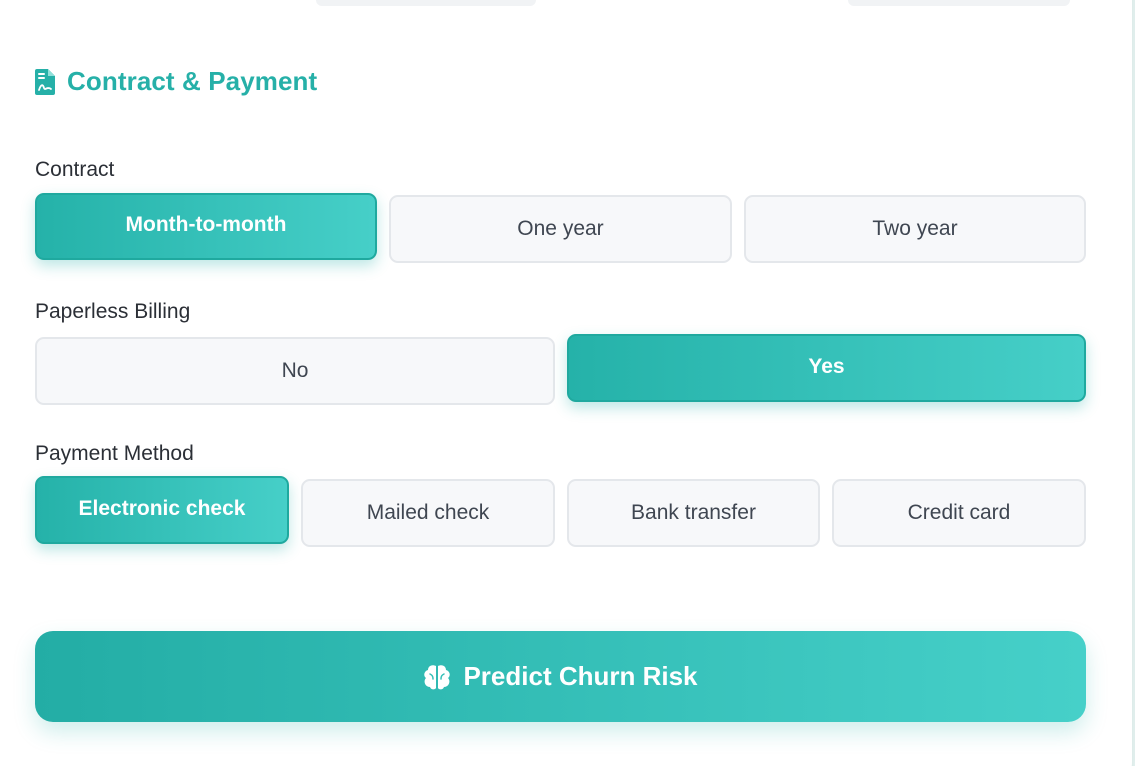  Describe the element at coordinates (826, 368) in the screenshot. I see `paperless-option-yes: Yes` at that location.